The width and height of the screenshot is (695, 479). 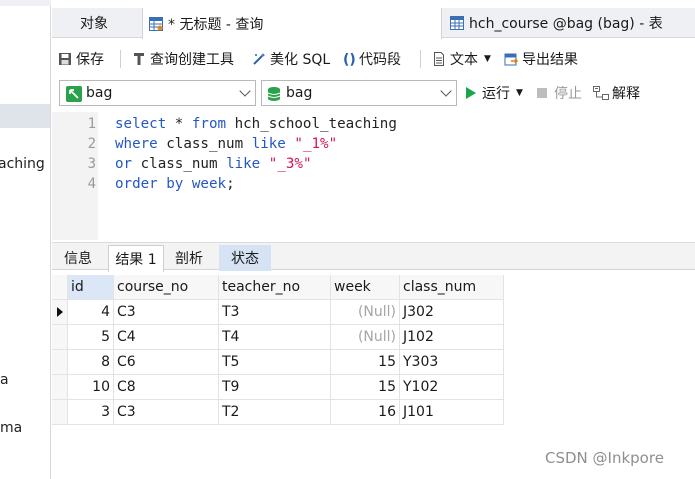 What do you see at coordinates (256, 124) in the screenshot?
I see `code-line-1: select * from hch_school_teaching` at bounding box center [256, 124].